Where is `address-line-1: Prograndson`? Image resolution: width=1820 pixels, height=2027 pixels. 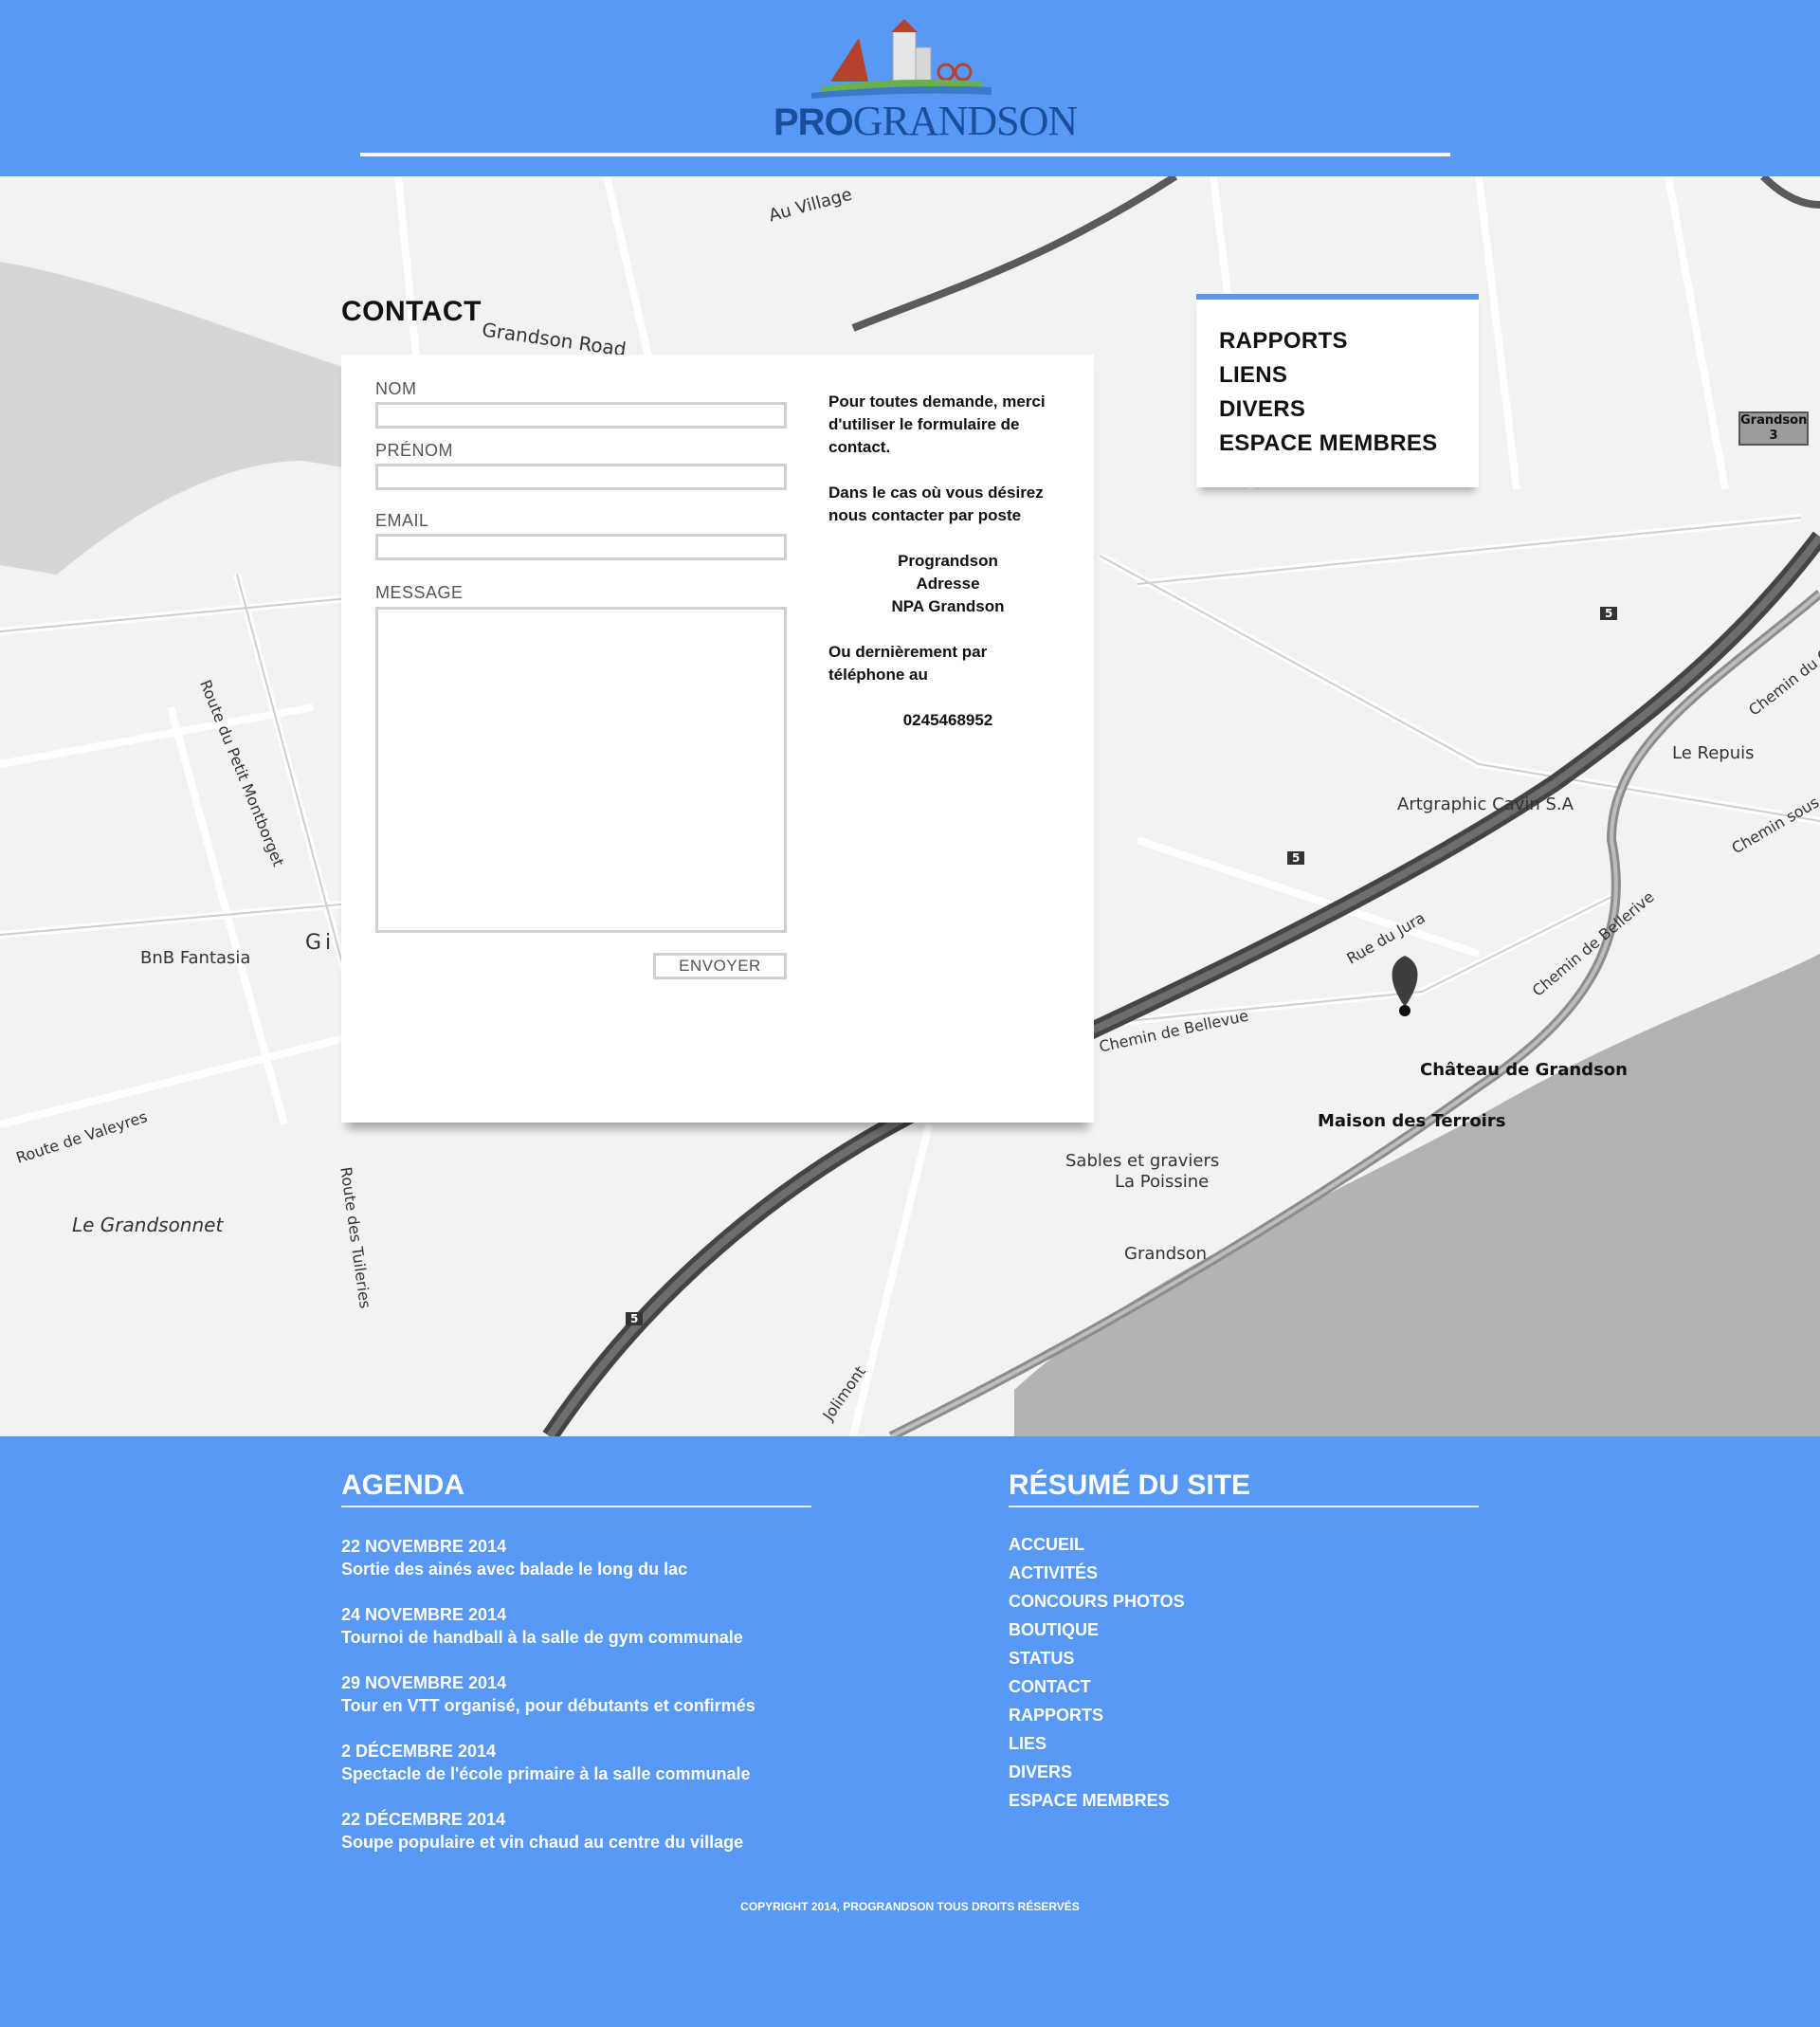
address-line-1: Prograndson is located at coordinates (948, 561).